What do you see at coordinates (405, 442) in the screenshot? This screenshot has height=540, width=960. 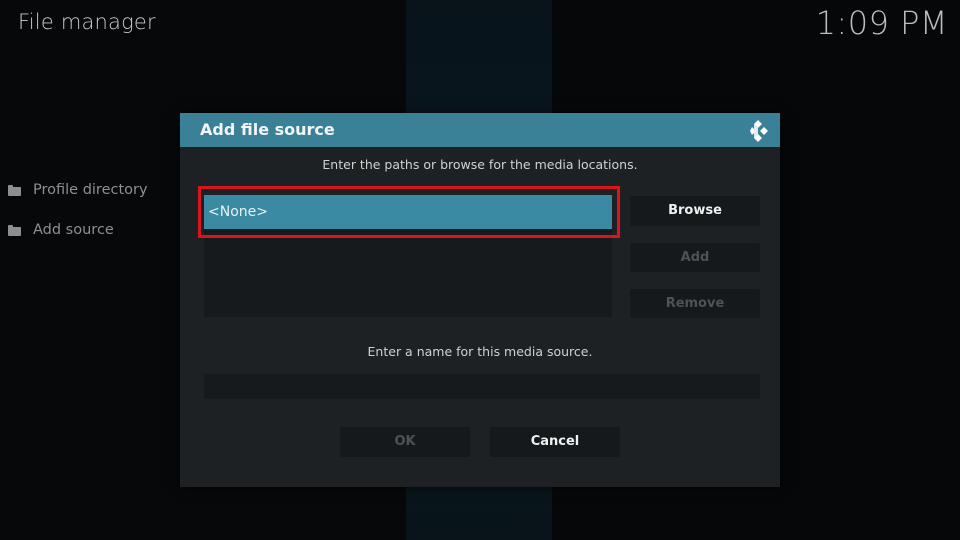 I see `ok-button: OK` at bounding box center [405, 442].